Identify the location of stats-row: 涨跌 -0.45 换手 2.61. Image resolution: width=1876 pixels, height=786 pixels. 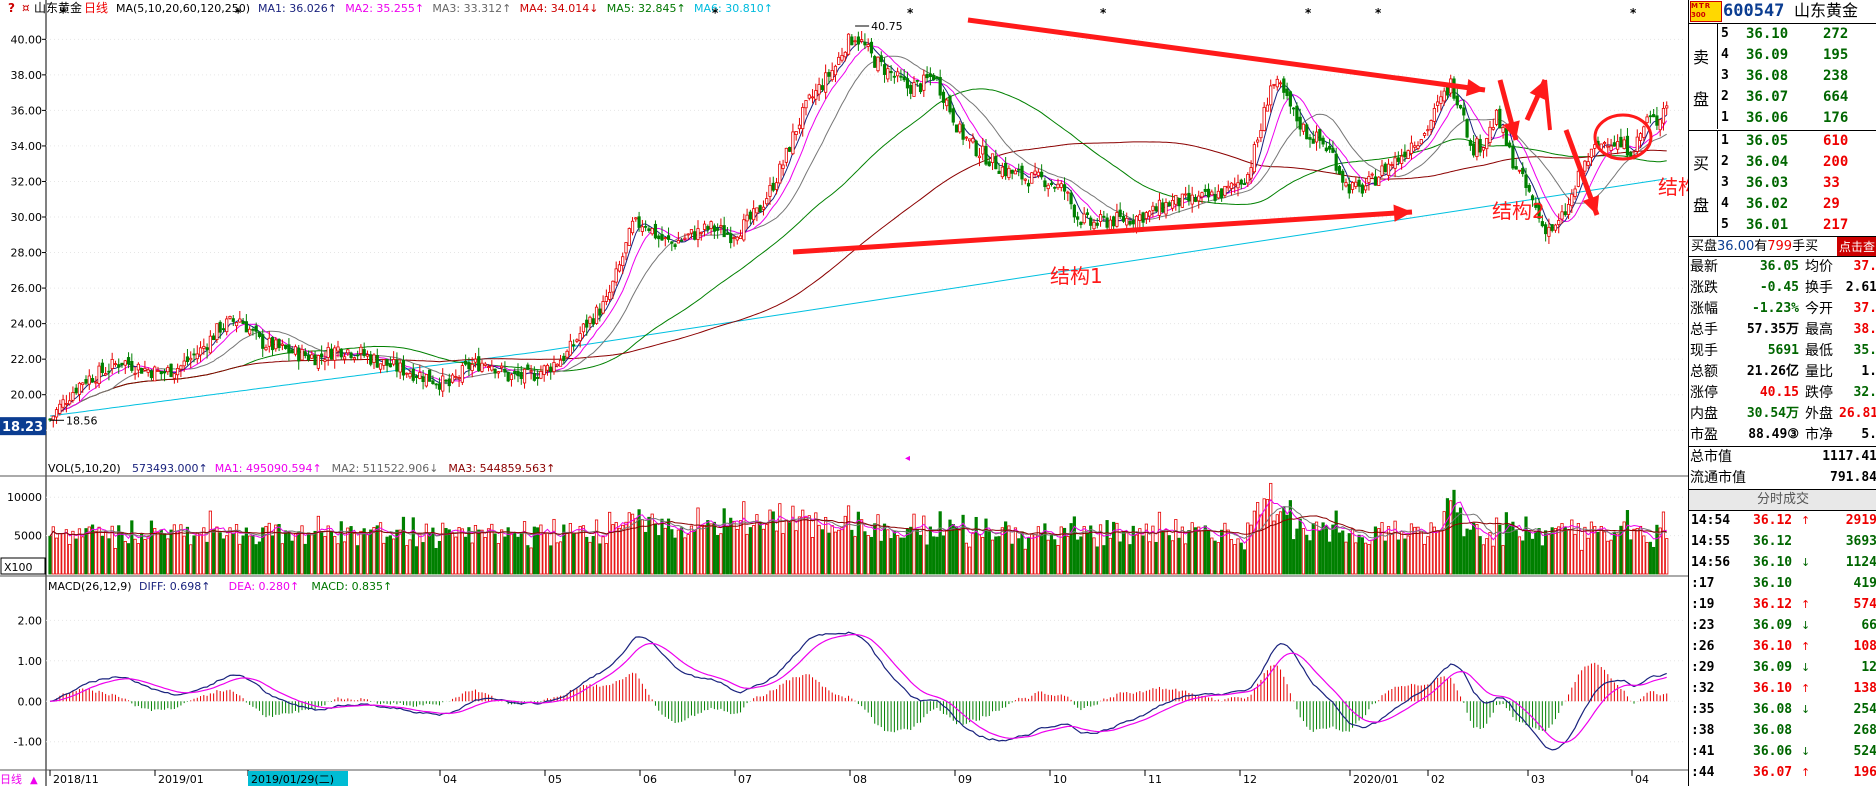
(1782, 288).